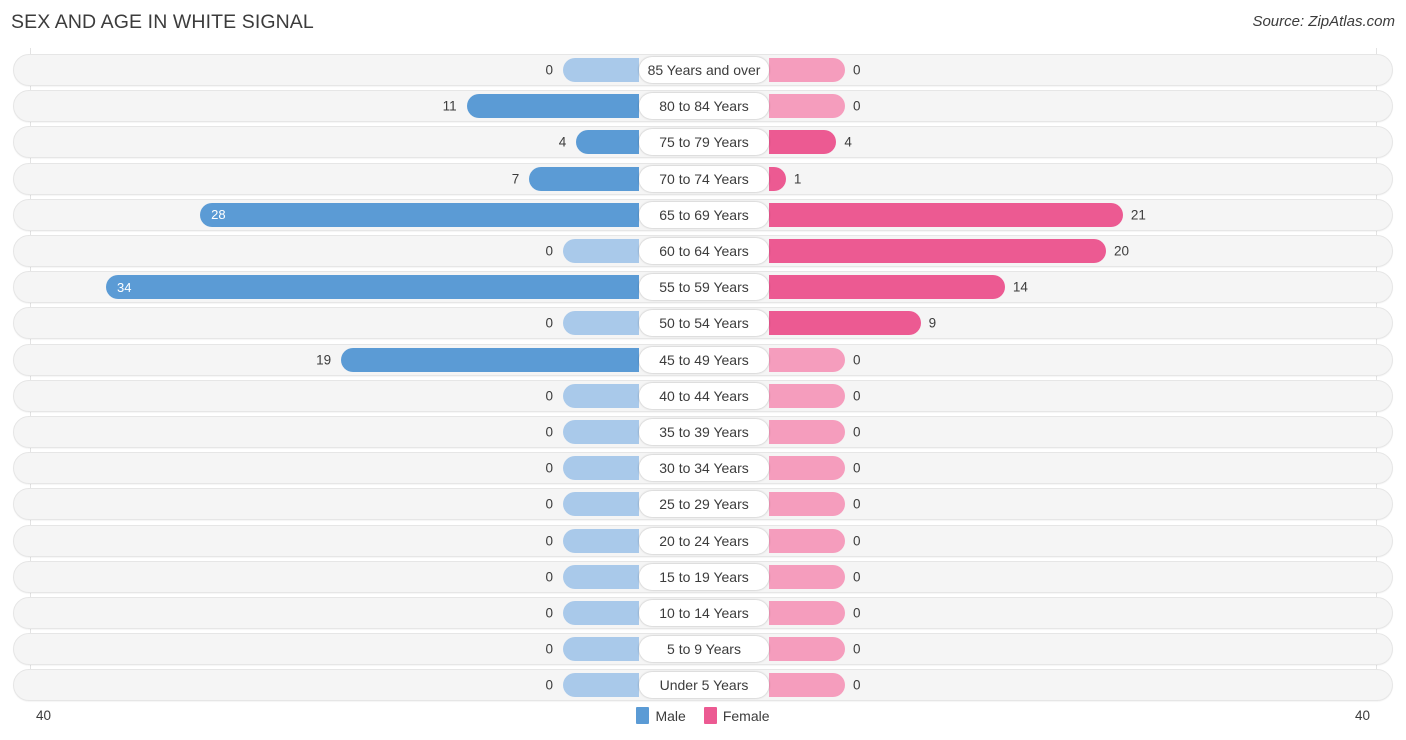 This screenshot has height=740, width=1406. I want to click on age-group-label: 85 Years and over, so click(704, 70).